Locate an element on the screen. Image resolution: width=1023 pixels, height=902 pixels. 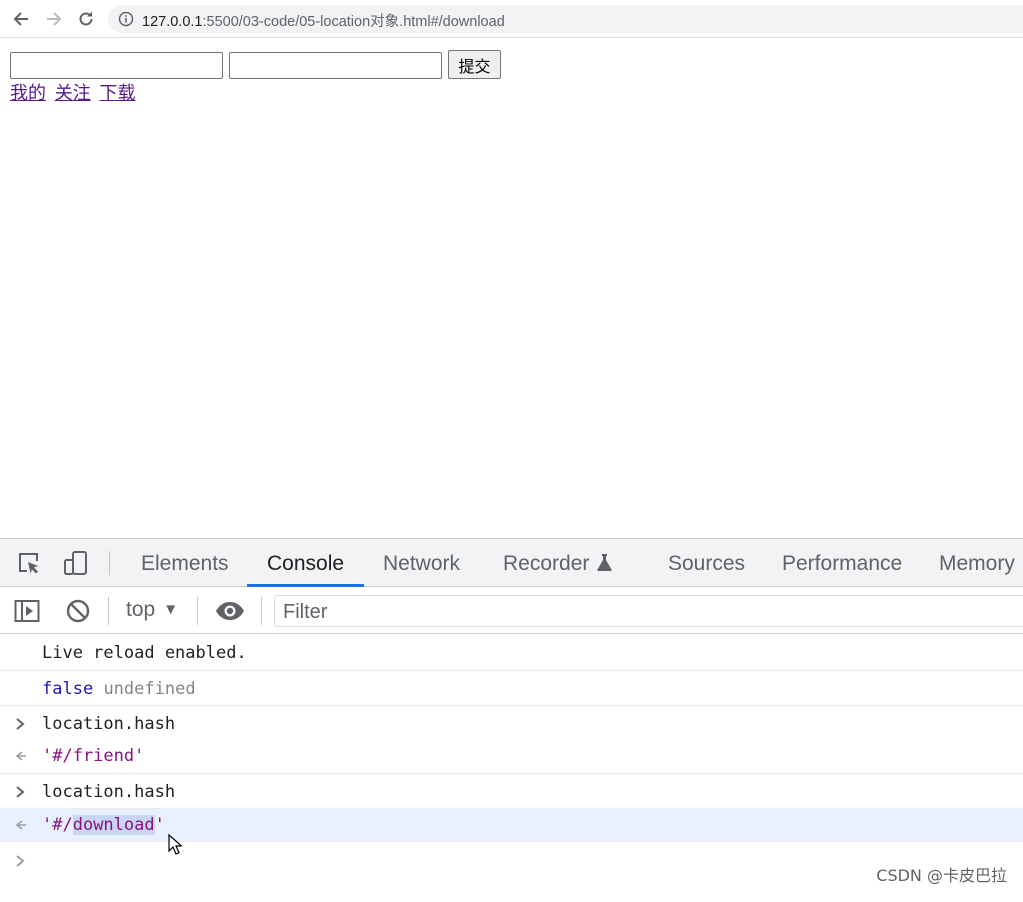
tab-sources: Sources is located at coordinates (706, 563).